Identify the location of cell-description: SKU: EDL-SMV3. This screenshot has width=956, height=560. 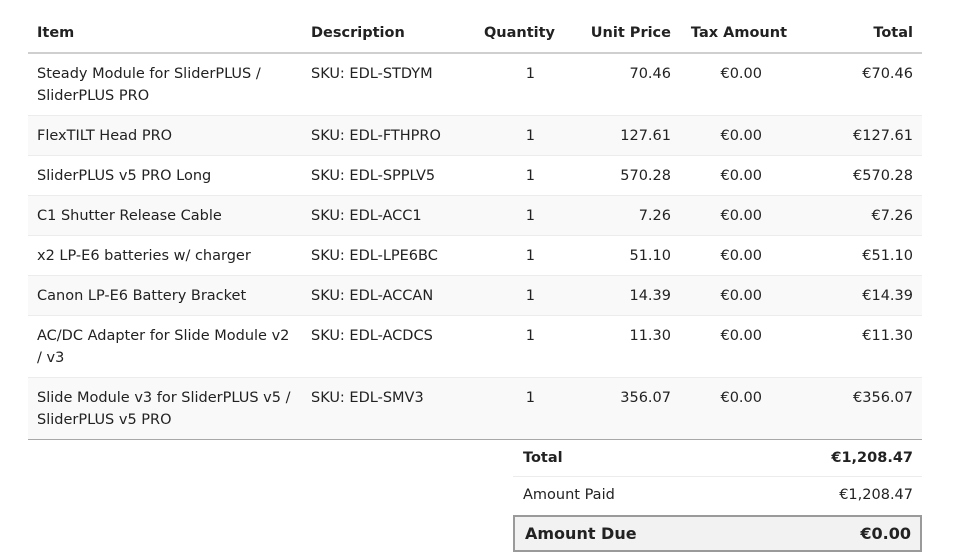
(387, 408).